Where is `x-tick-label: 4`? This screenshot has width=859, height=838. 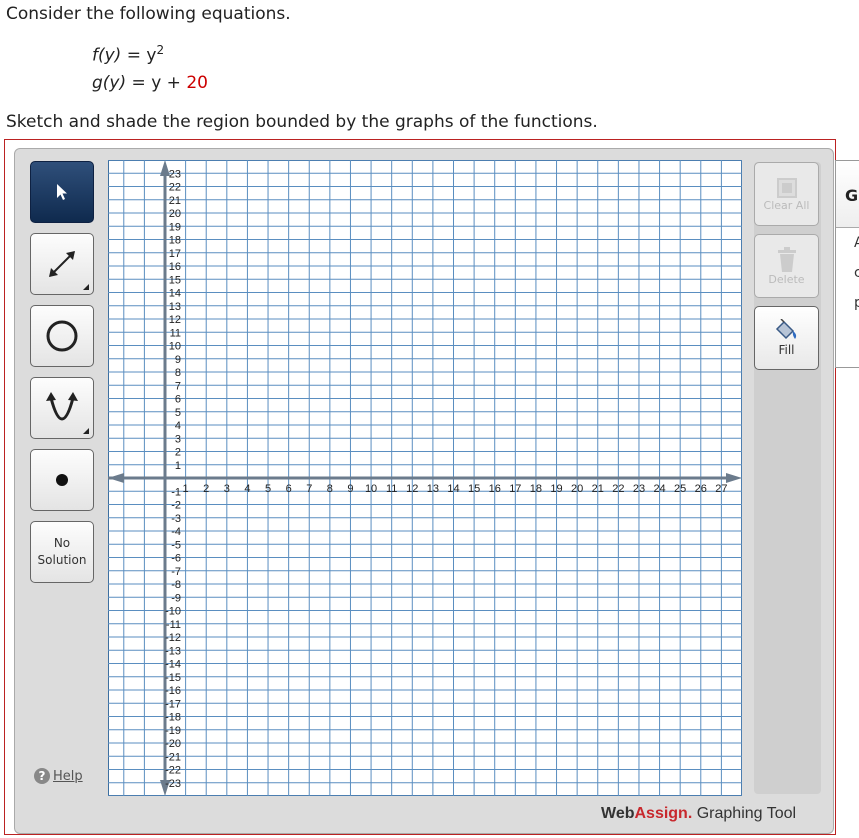
x-tick-label: 4 is located at coordinates (247, 489).